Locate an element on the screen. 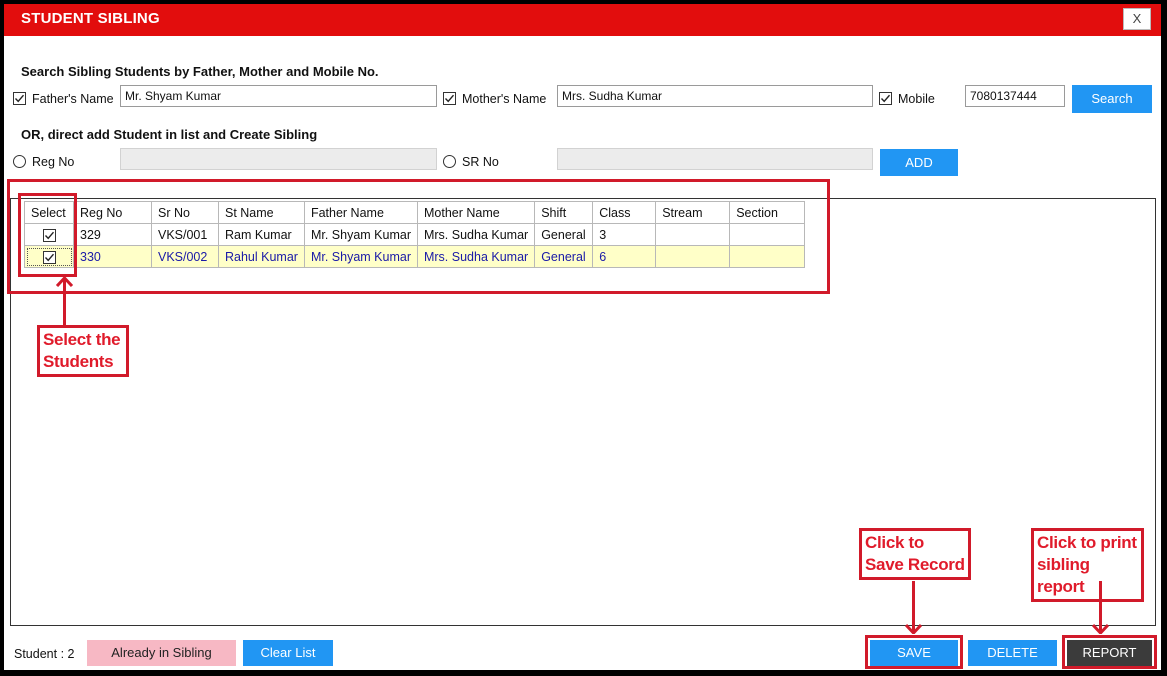  title-bar: STUDENT SIBLING X is located at coordinates (582, 20).